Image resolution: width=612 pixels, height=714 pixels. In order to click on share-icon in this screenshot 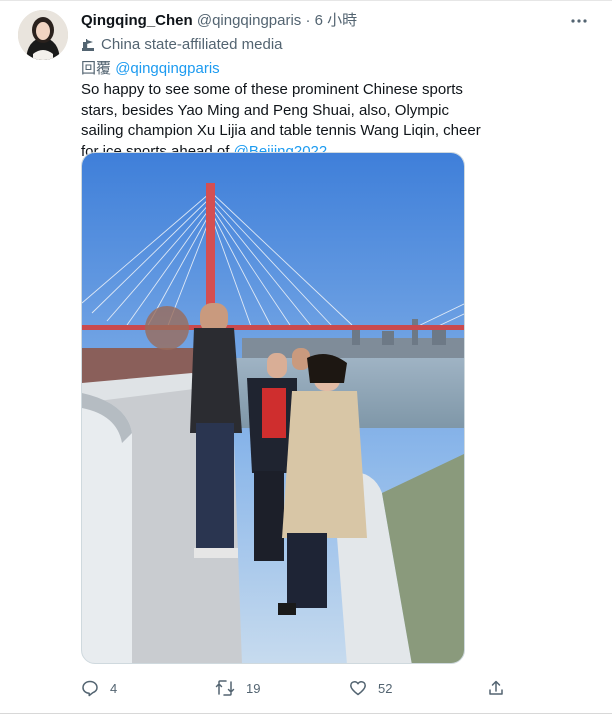, I will do `click(496, 687)`.